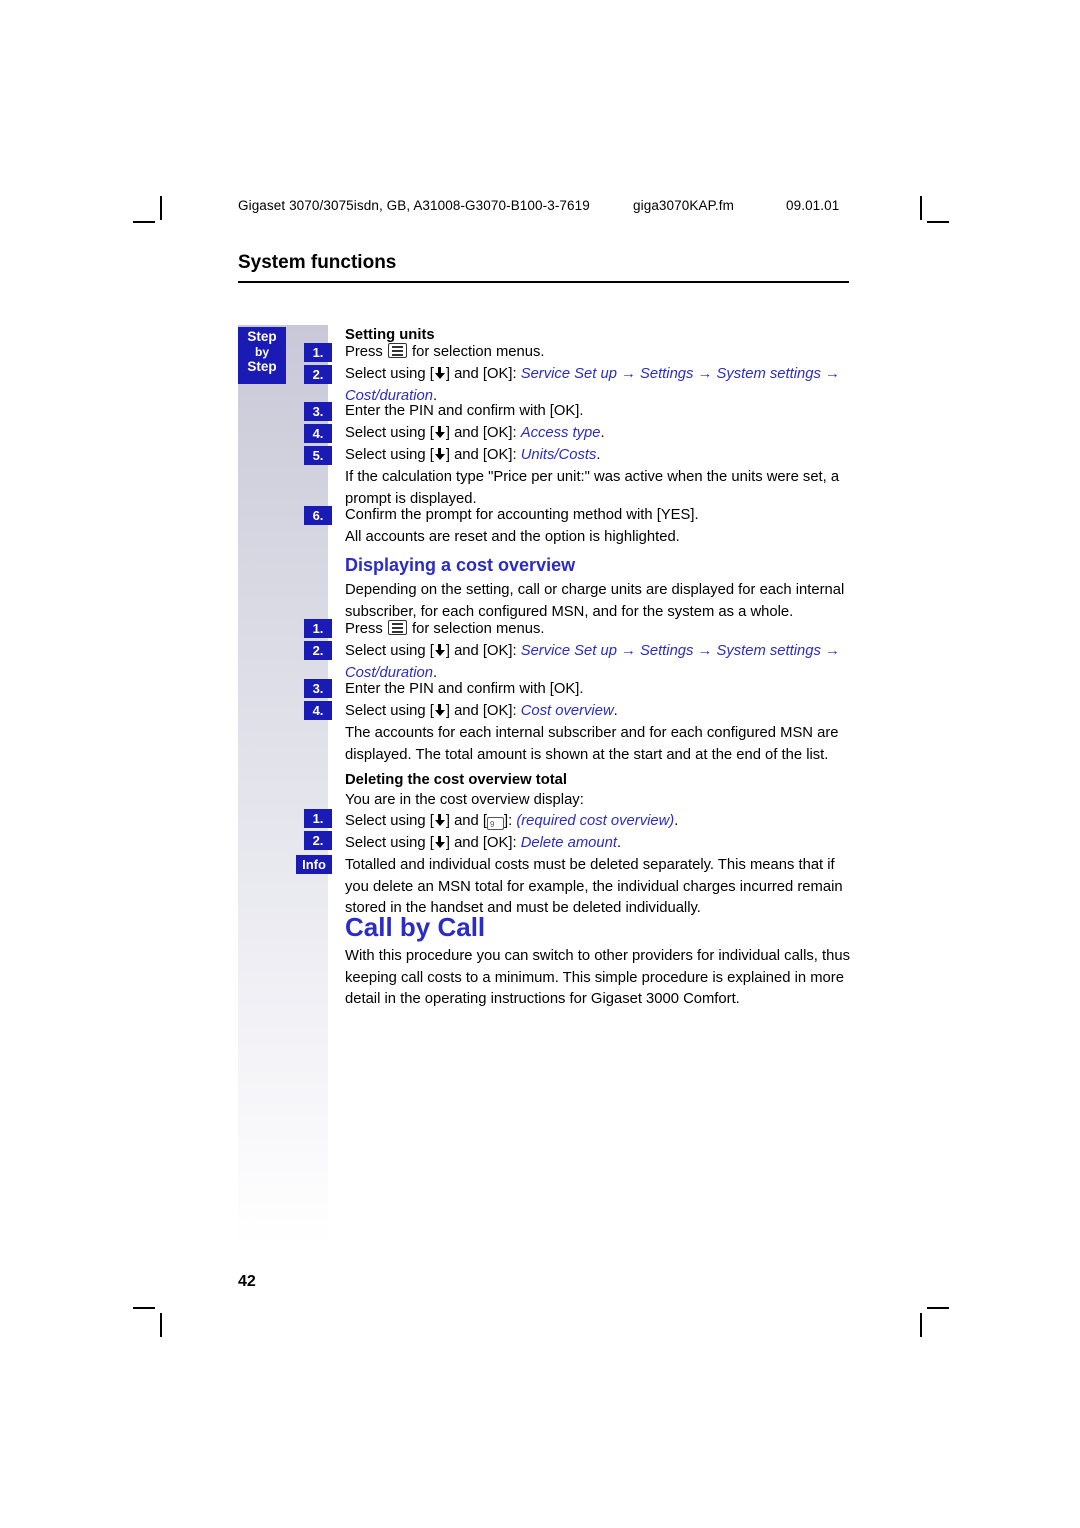 This screenshot has height=1528, width=1080. Describe the element at coordinates (495, 823) in the screenshot. I see `numeric-key-9-icon: 9` at that location.